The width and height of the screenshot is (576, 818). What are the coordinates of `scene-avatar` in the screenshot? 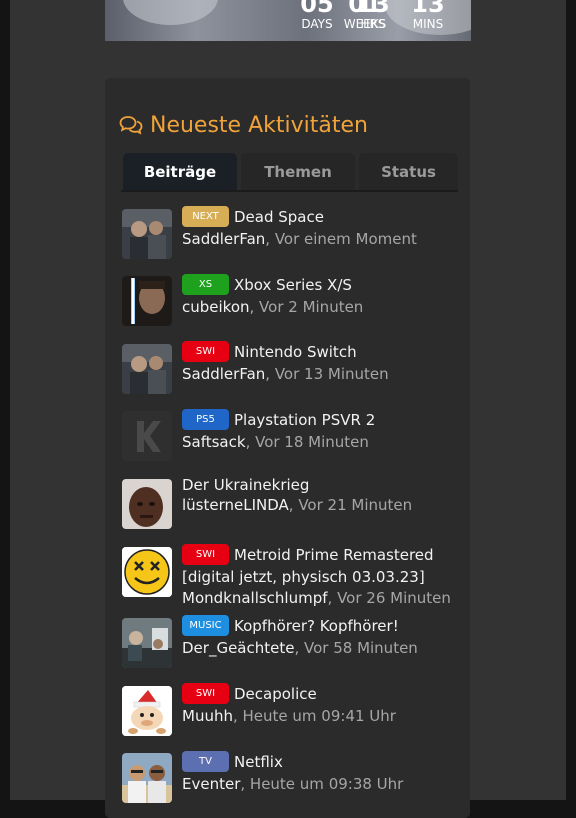 It's located at (147, 643).